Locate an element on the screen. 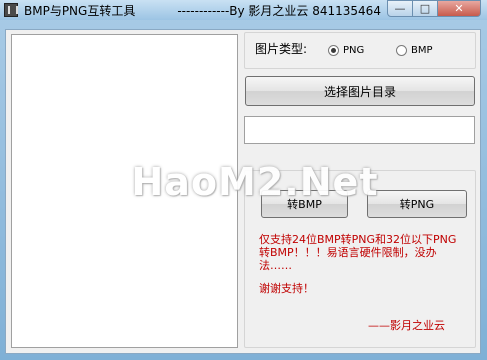  convert-to-png-button: 转PNG is located at coordinates (417, 204).